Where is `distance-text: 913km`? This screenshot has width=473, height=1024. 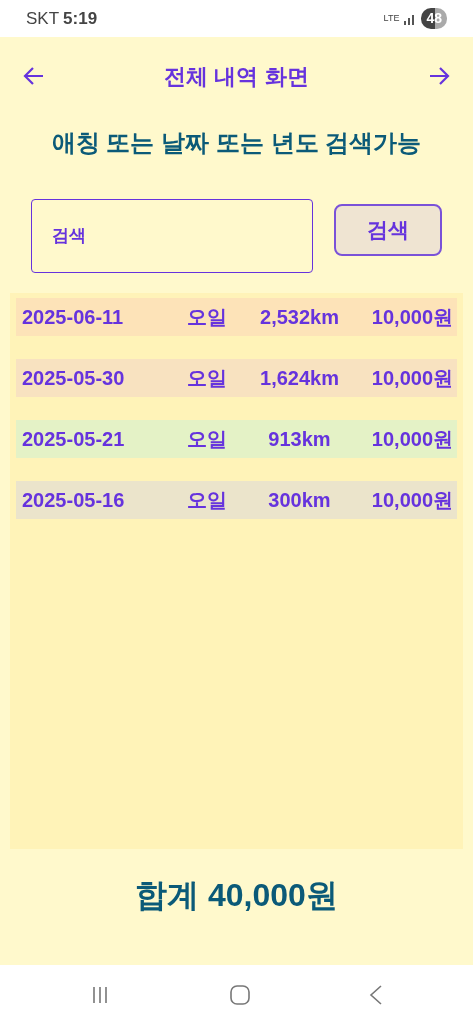
distance-text: 913km is located at coordinates (299, 439).